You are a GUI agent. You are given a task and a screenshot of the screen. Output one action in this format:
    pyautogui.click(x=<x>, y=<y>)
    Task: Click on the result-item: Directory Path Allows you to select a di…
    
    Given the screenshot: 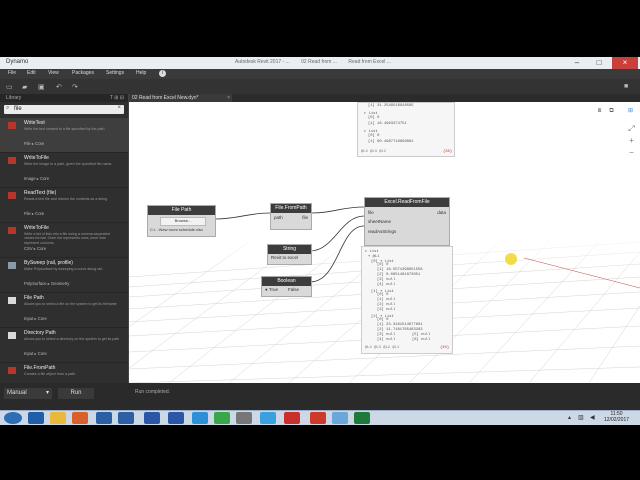 What is the action you would take?
    pyautogui.click(x=64, y=345)
    